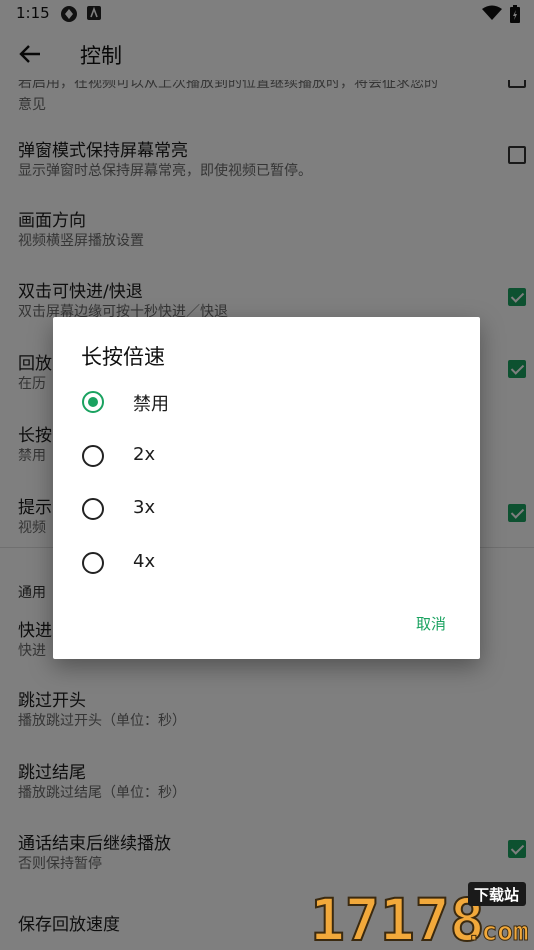 This screenshot has height=950, width=534. I want to click on option-label: 4x, so click(144, 561).